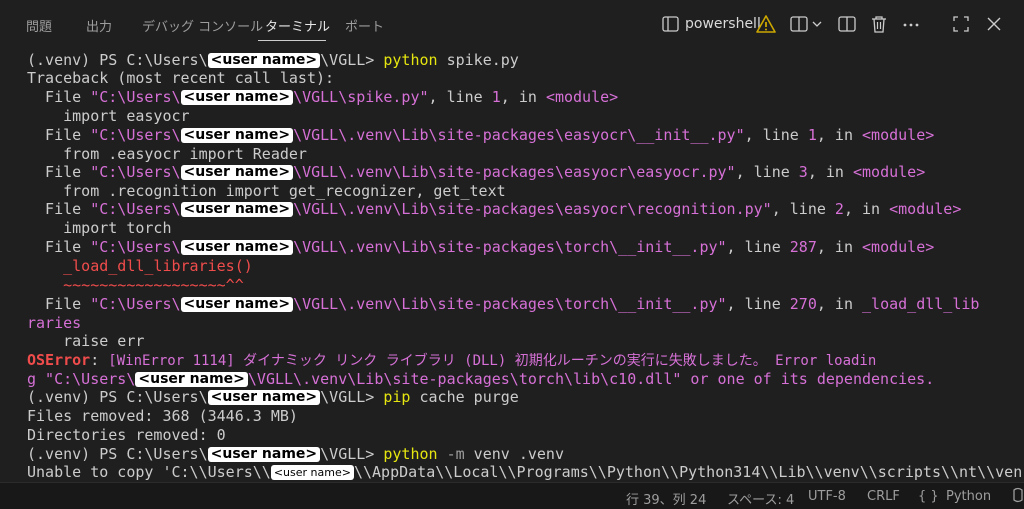 The width and height of the screenshot is (1024, 509). Describe the element at coordinates (994, 24) in the screenshot. I see `close-icon` at that location.